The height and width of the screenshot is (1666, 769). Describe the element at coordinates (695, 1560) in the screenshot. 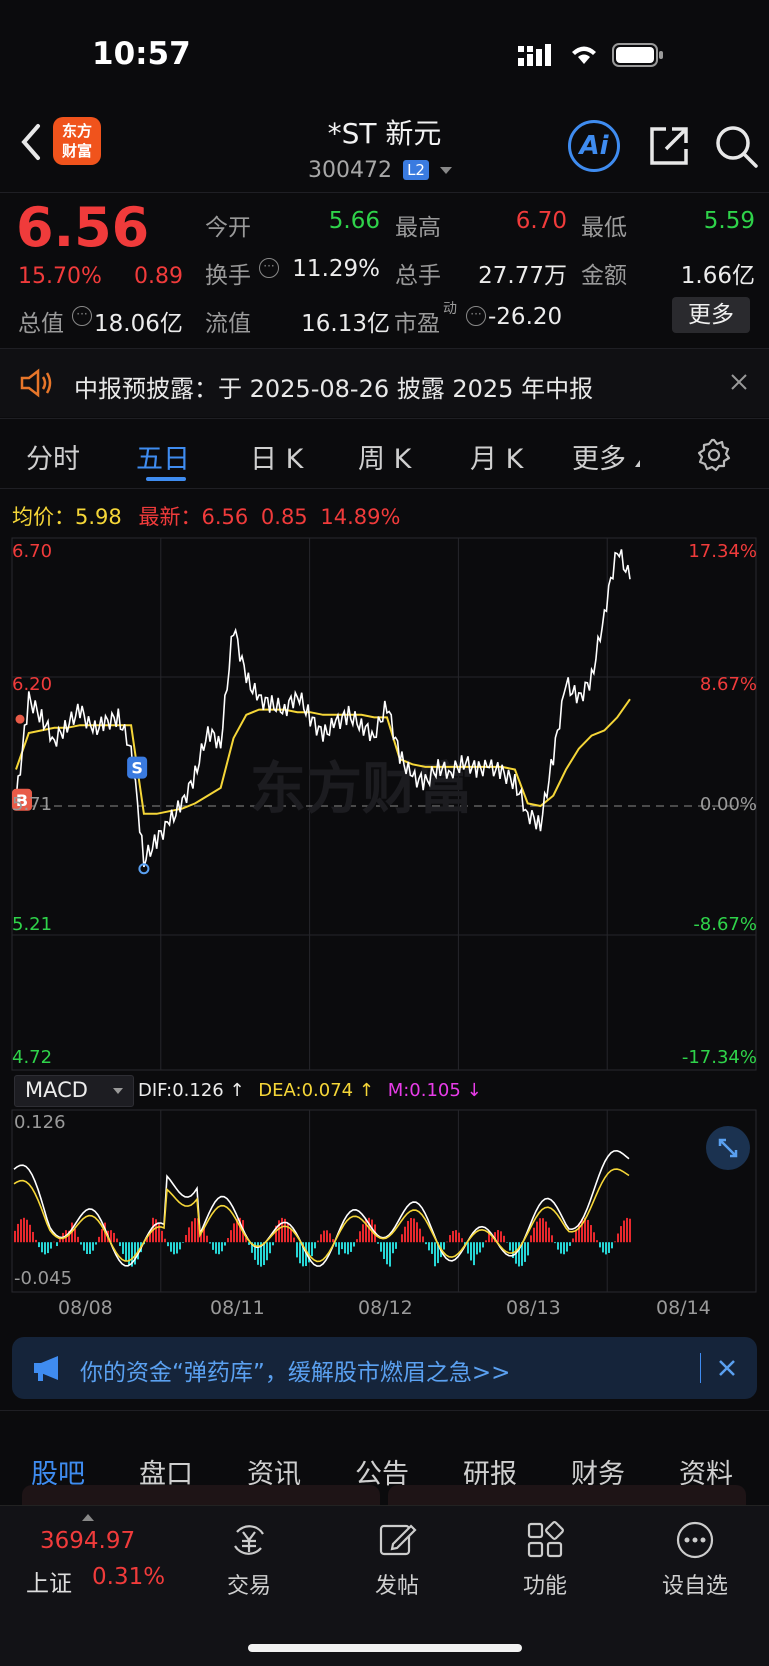

I see `tool-add-watchlist: 设自选` at that location.